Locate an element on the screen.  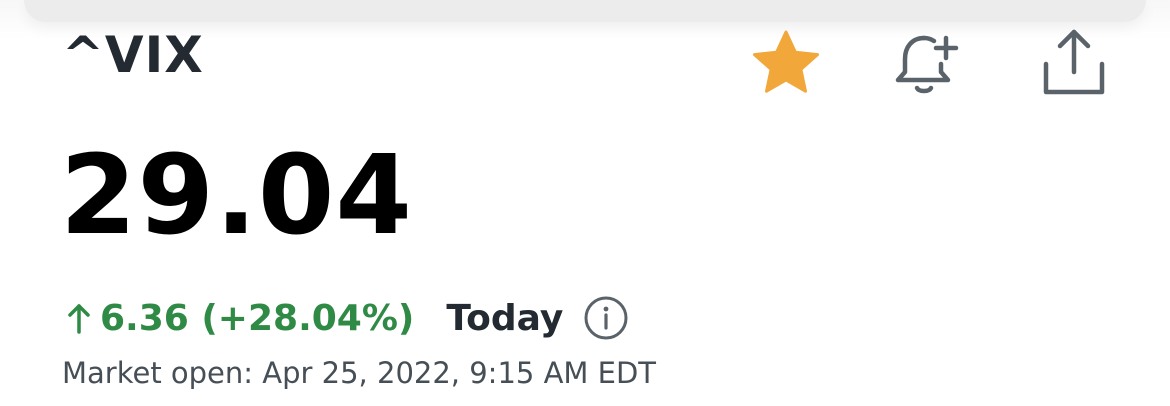
share-button is located at coordinates (1074, 62).